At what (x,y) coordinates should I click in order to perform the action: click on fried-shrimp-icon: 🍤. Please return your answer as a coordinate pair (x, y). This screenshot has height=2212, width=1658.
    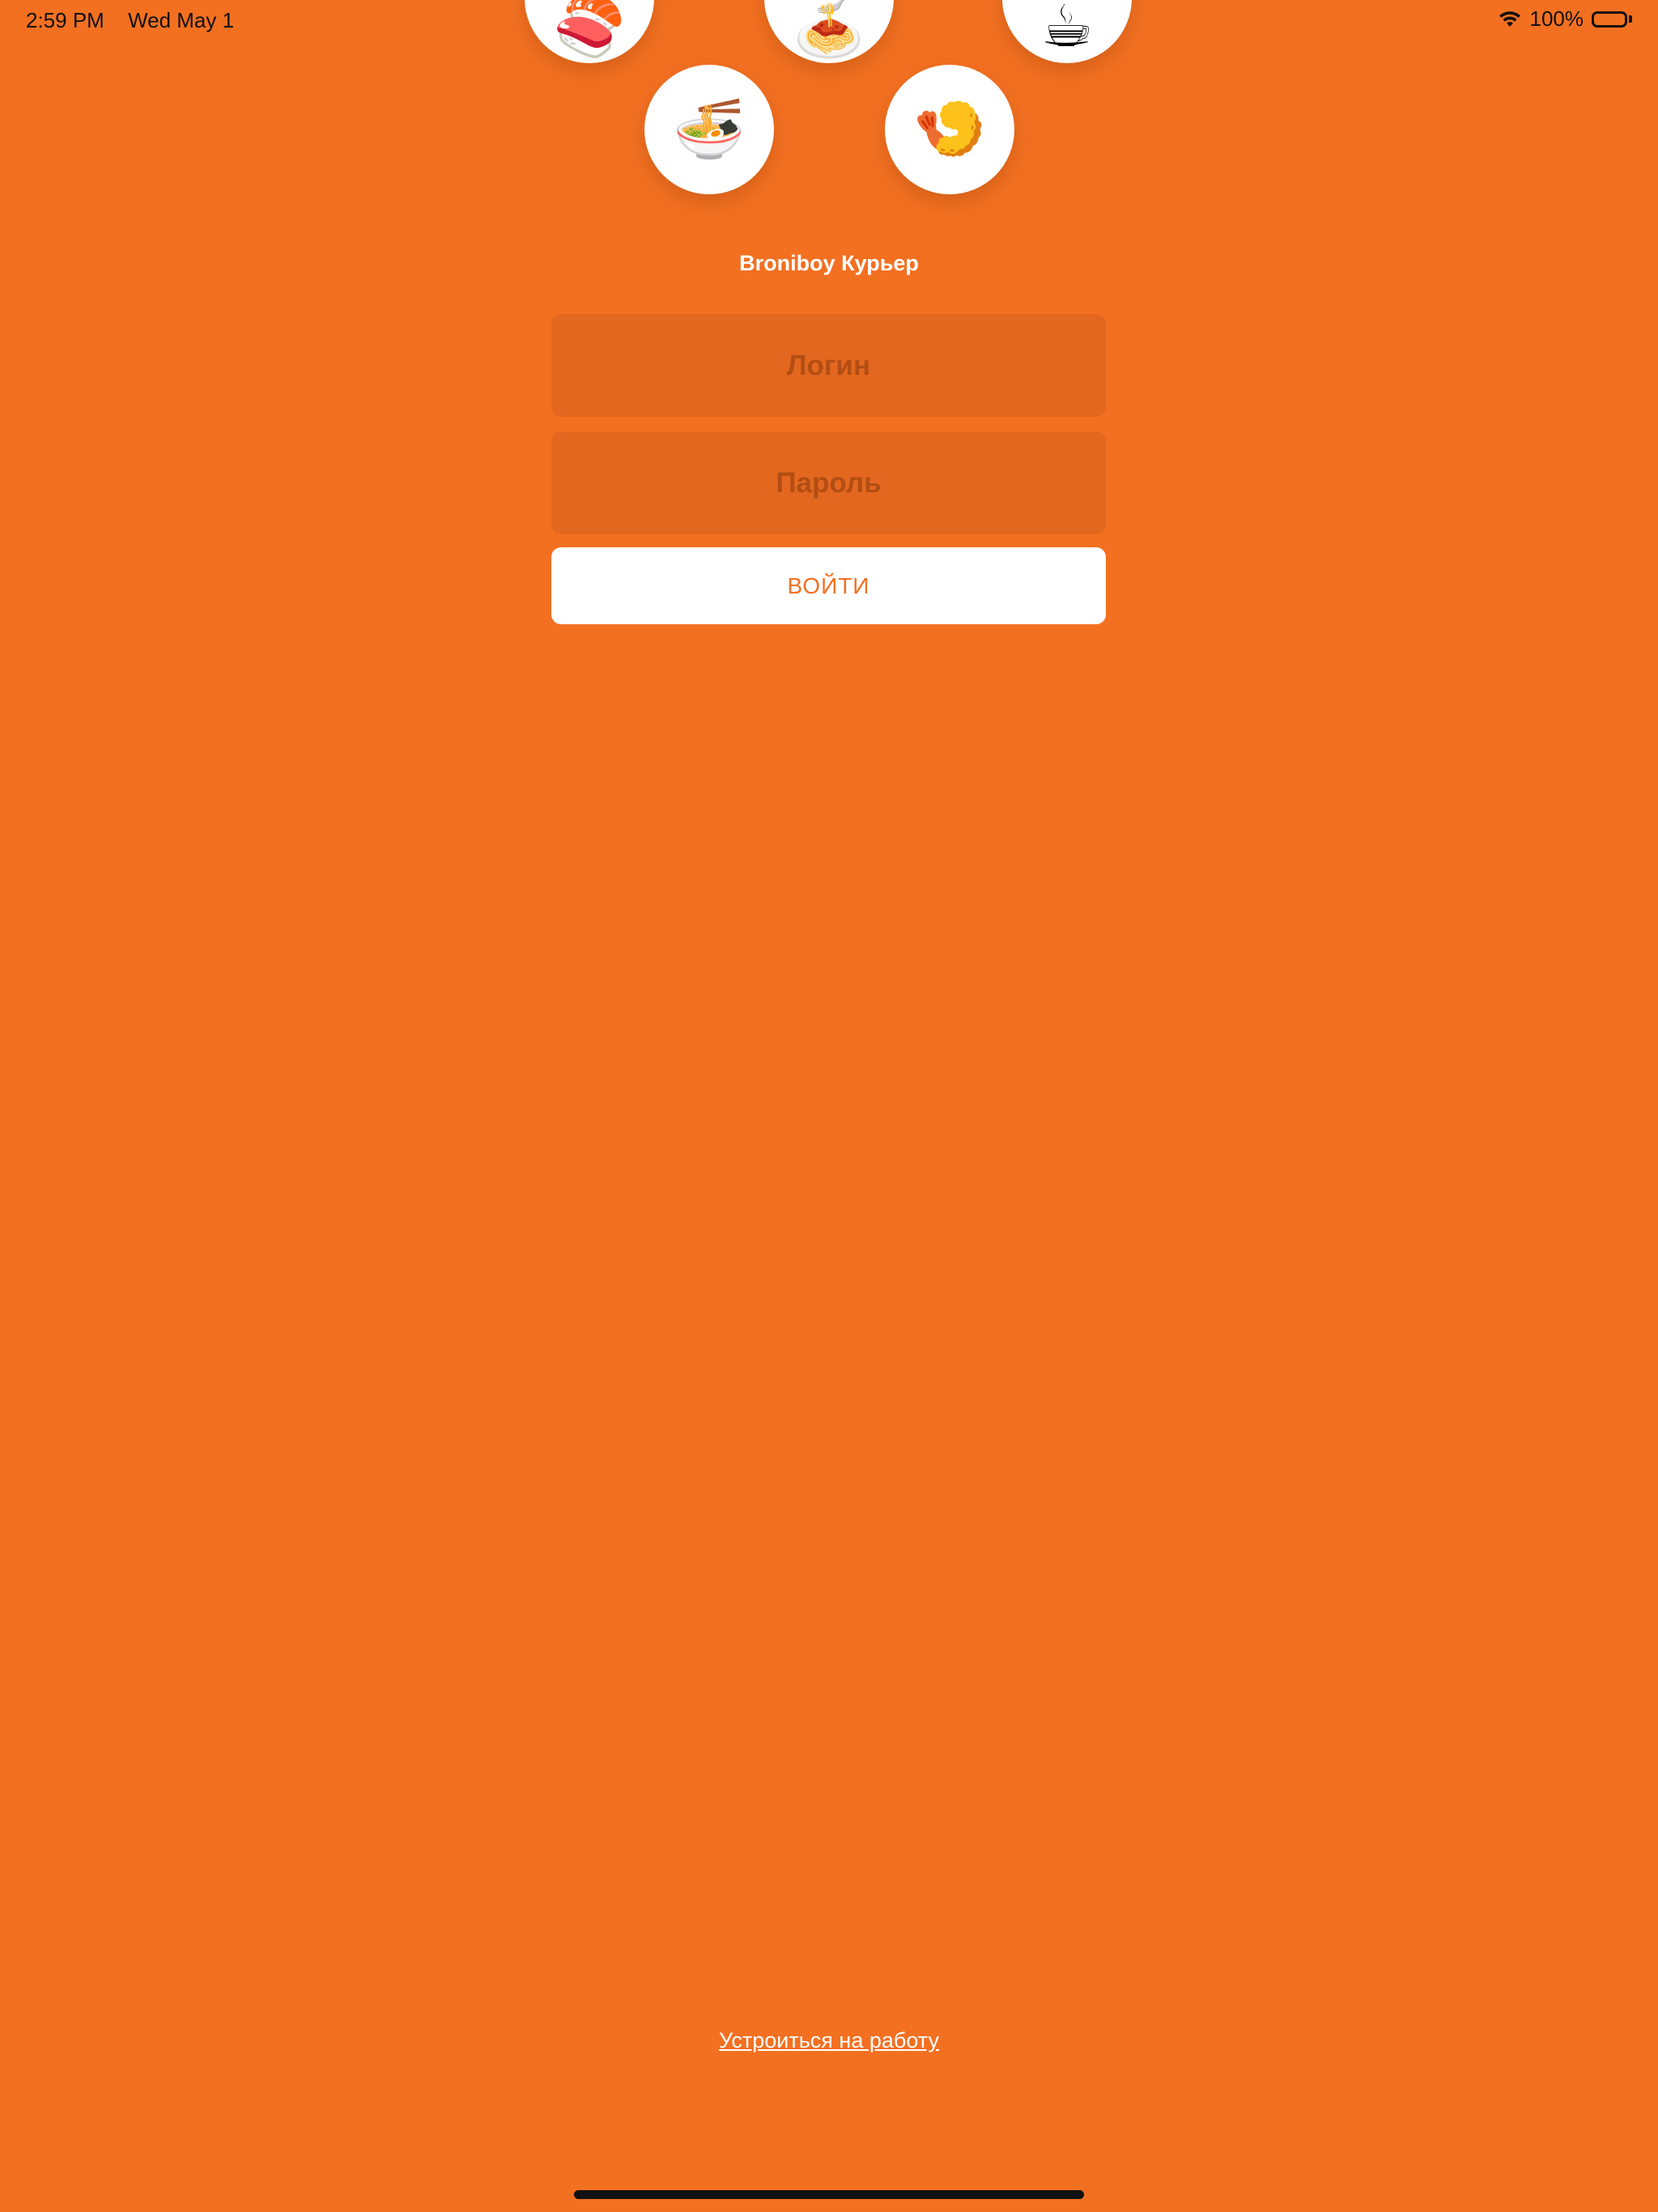
    Looking at the image, I should click on (949, 130).